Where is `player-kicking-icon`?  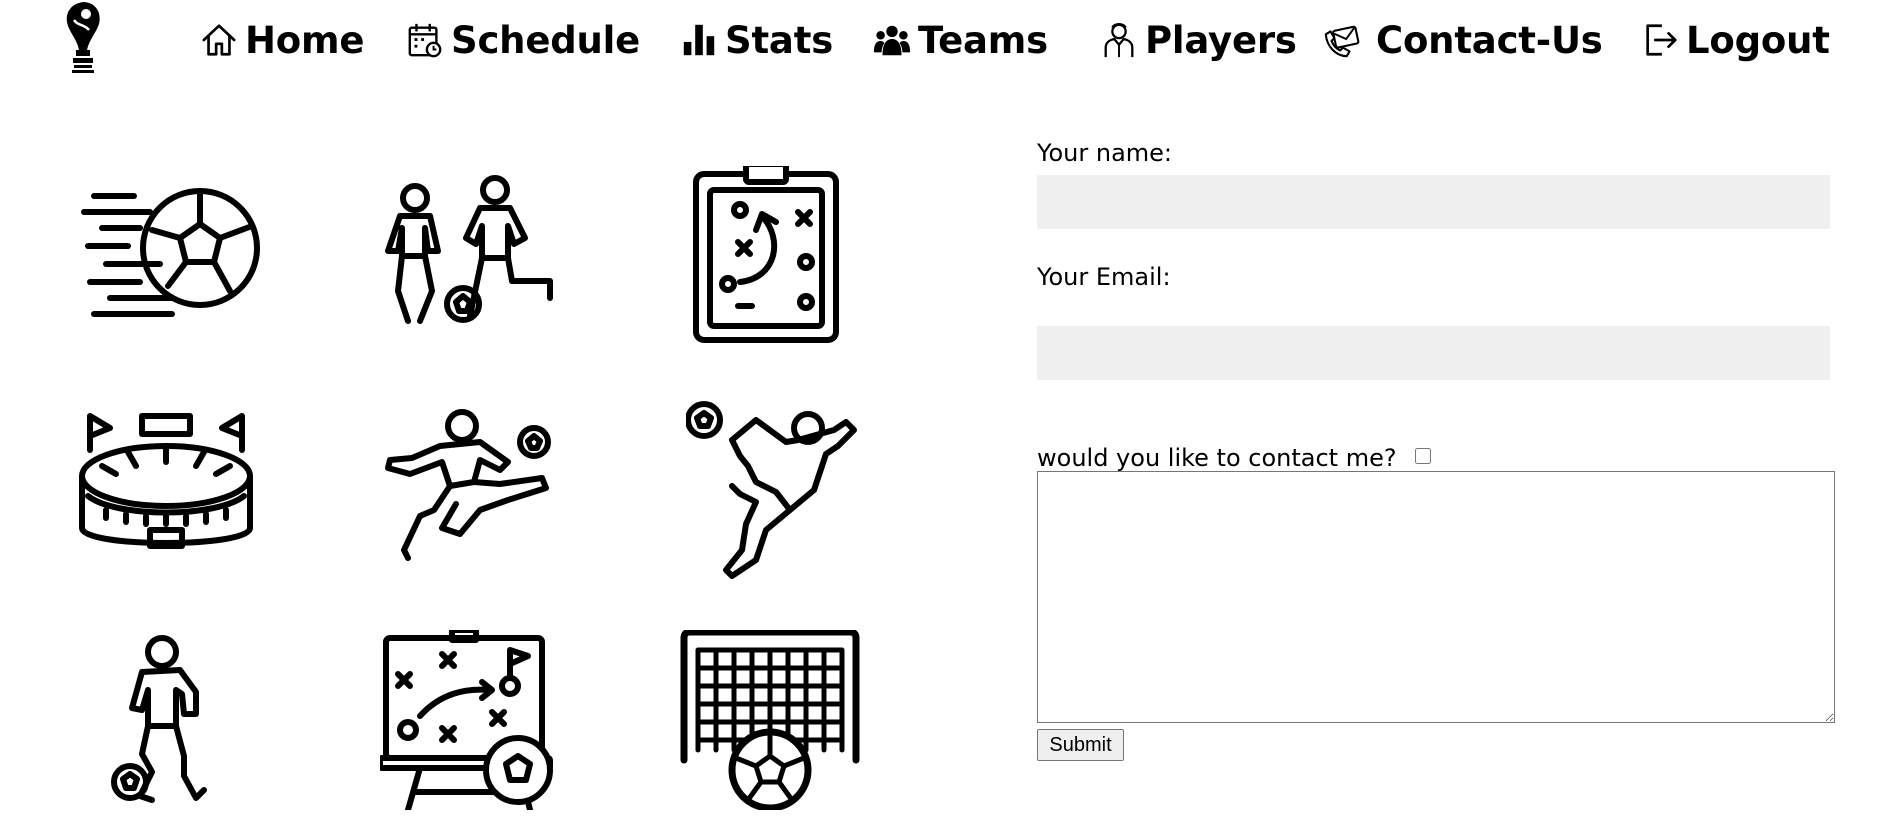
player-kicking-icon is located at coordinates (470, 490).